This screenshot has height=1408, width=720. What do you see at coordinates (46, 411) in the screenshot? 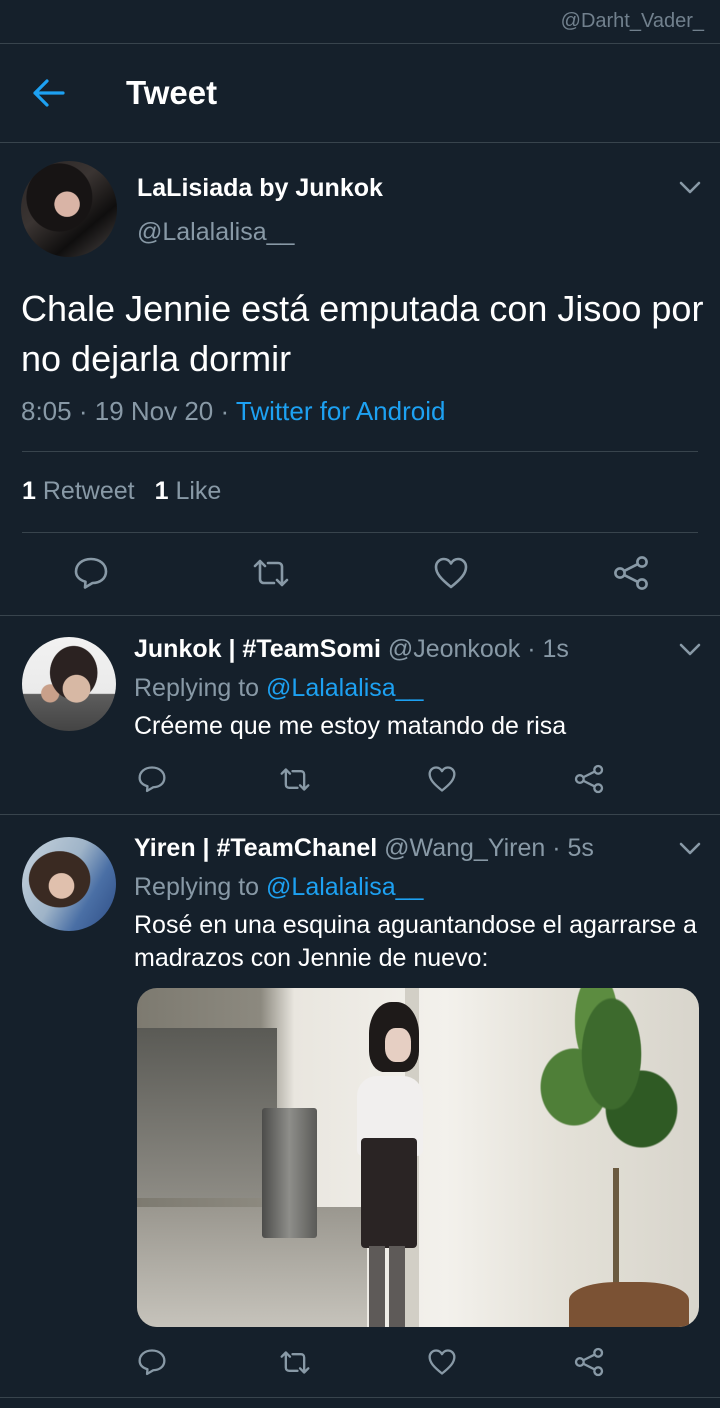
I see `tweet-time: 8:05` at bounding box center [46, 411].